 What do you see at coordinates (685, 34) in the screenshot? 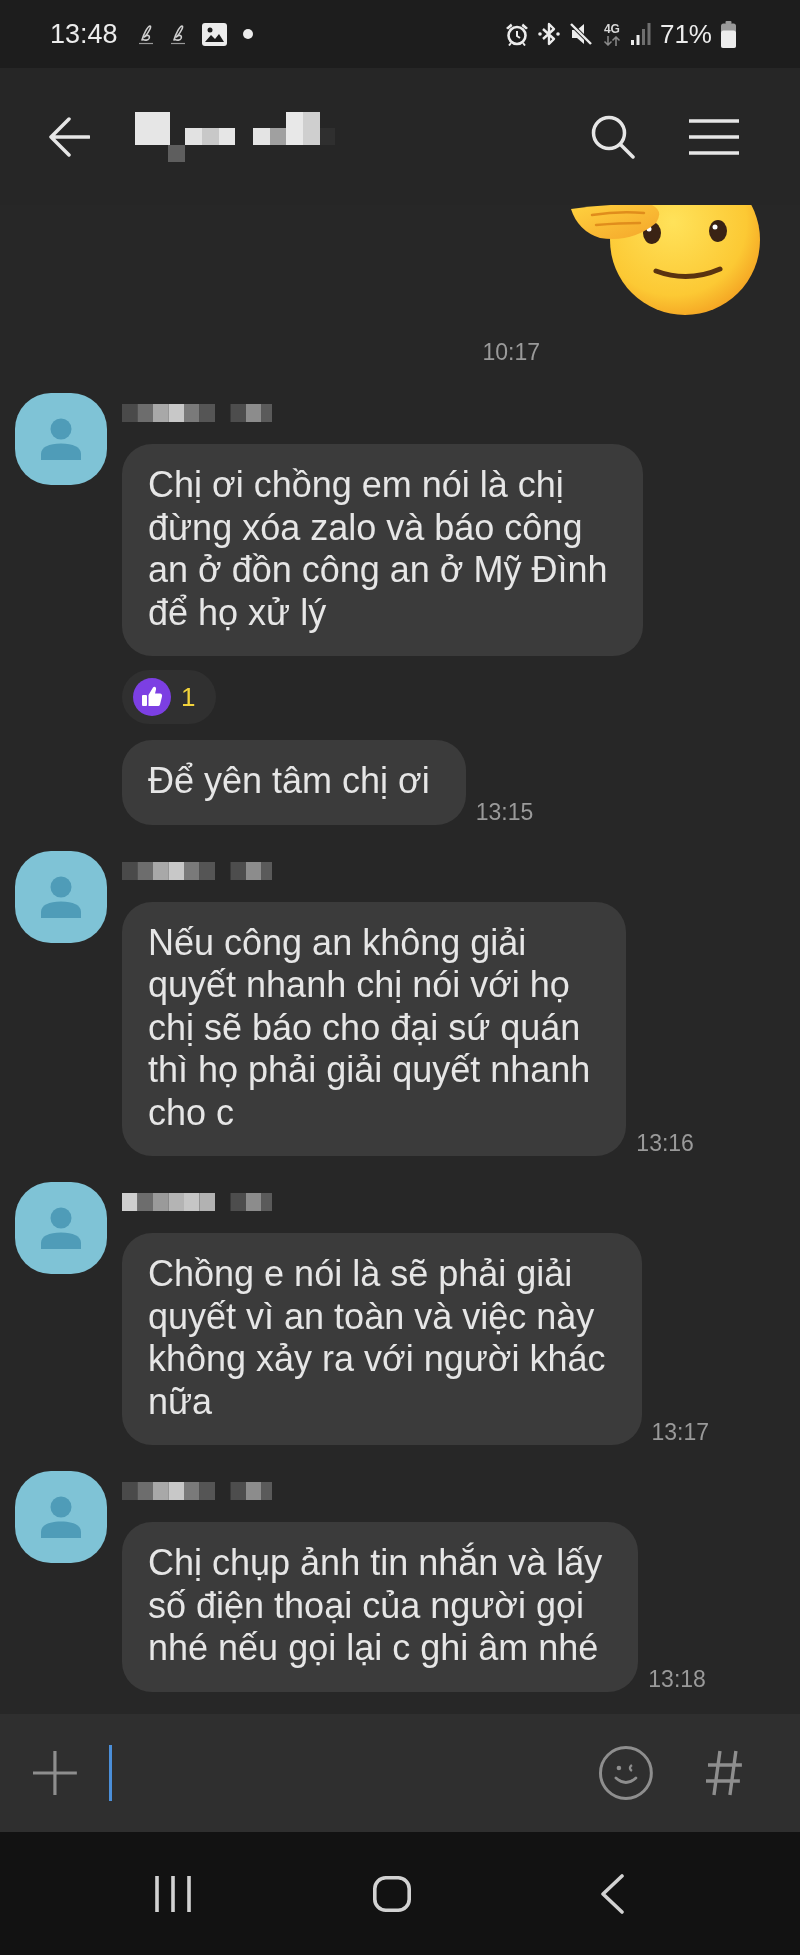
I see `battery-percent: 71%` at bounding box center [685, 34].